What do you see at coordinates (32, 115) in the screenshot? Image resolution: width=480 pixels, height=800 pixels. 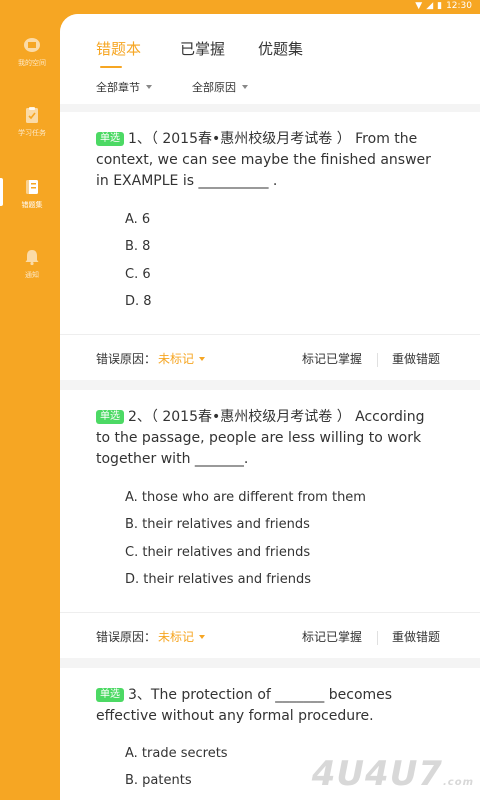 I see `task-icon` at bounding box center [32, 115].